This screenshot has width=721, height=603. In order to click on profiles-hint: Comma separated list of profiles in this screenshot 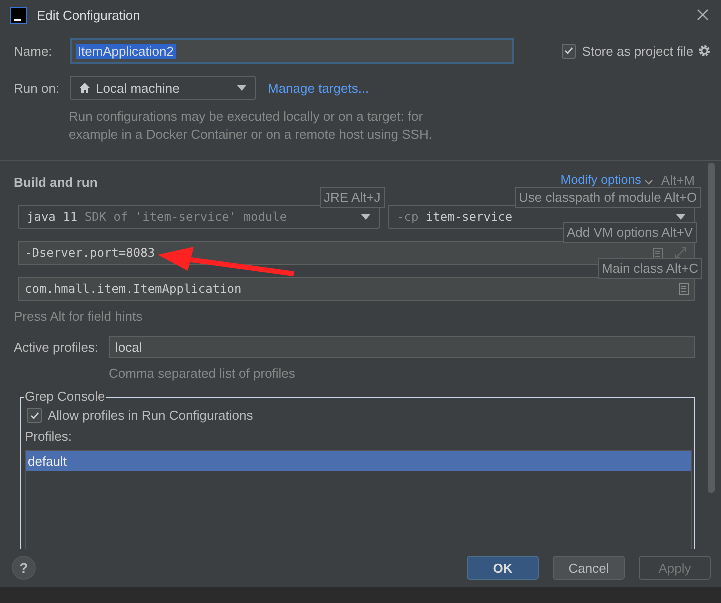, I will do `click(202, 373)`.